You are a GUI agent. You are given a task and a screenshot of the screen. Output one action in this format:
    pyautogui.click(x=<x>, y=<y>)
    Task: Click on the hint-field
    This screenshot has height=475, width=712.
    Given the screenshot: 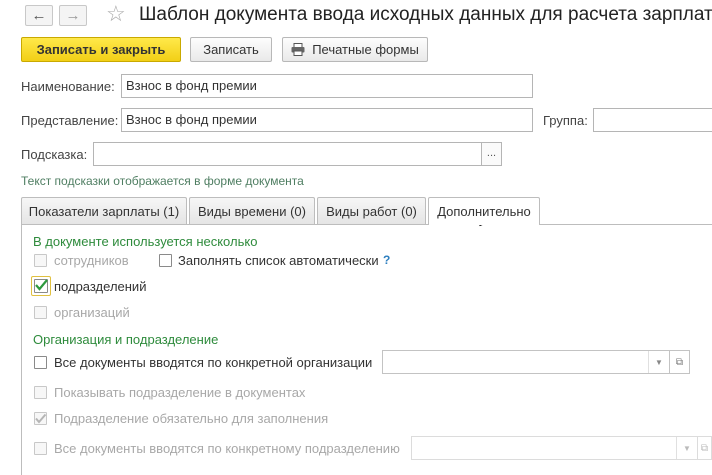 What is the action you would take?
    pyautogui.click(x=287, y=154)
    